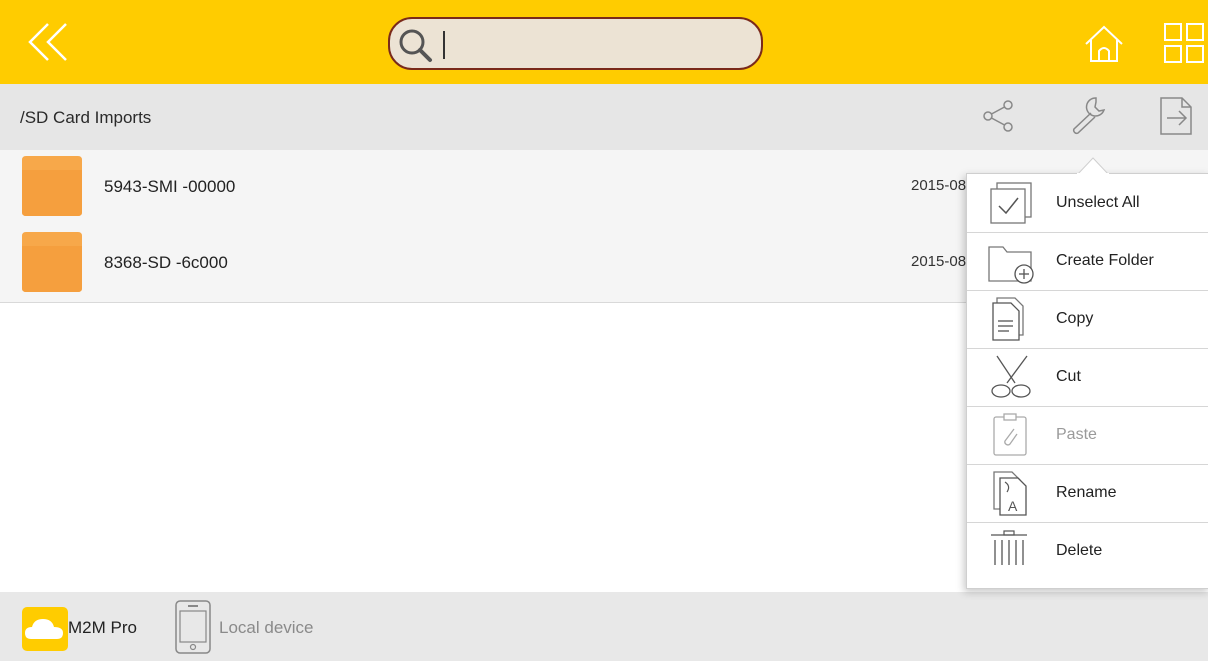  I want to click on cloud-icon, so click(45, 629).